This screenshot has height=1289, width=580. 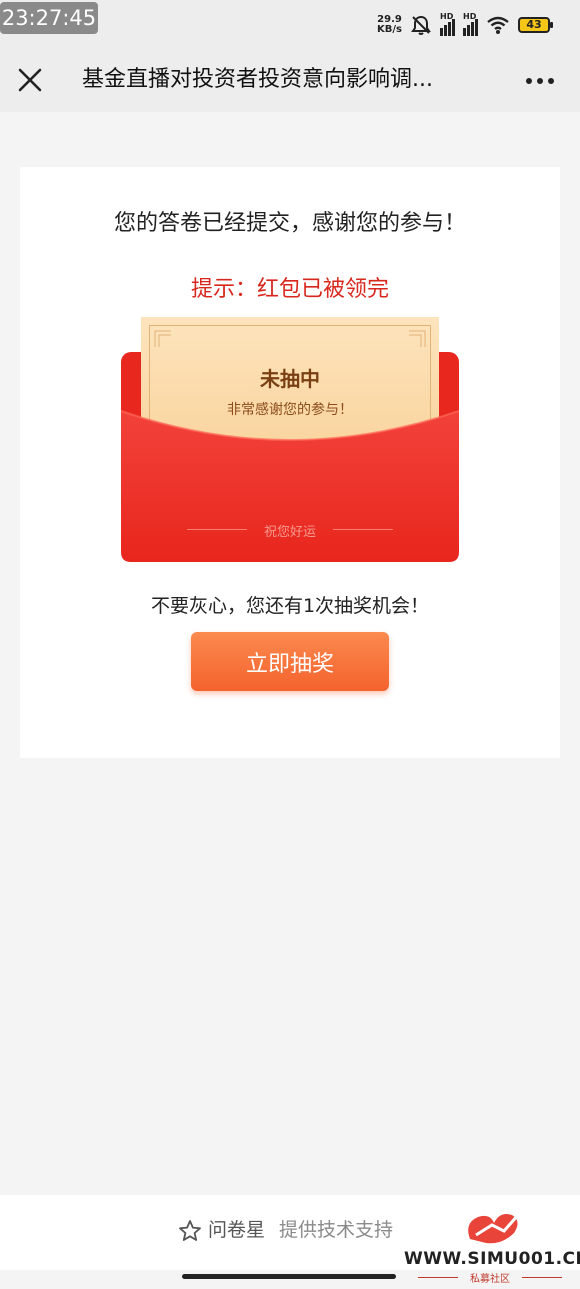 What do you see at coordinates (289, 223) in the screenshot?
I see `submitted-message: 您的答卷已经提交，感谢您的参与！` at bounding box center [289, 223].